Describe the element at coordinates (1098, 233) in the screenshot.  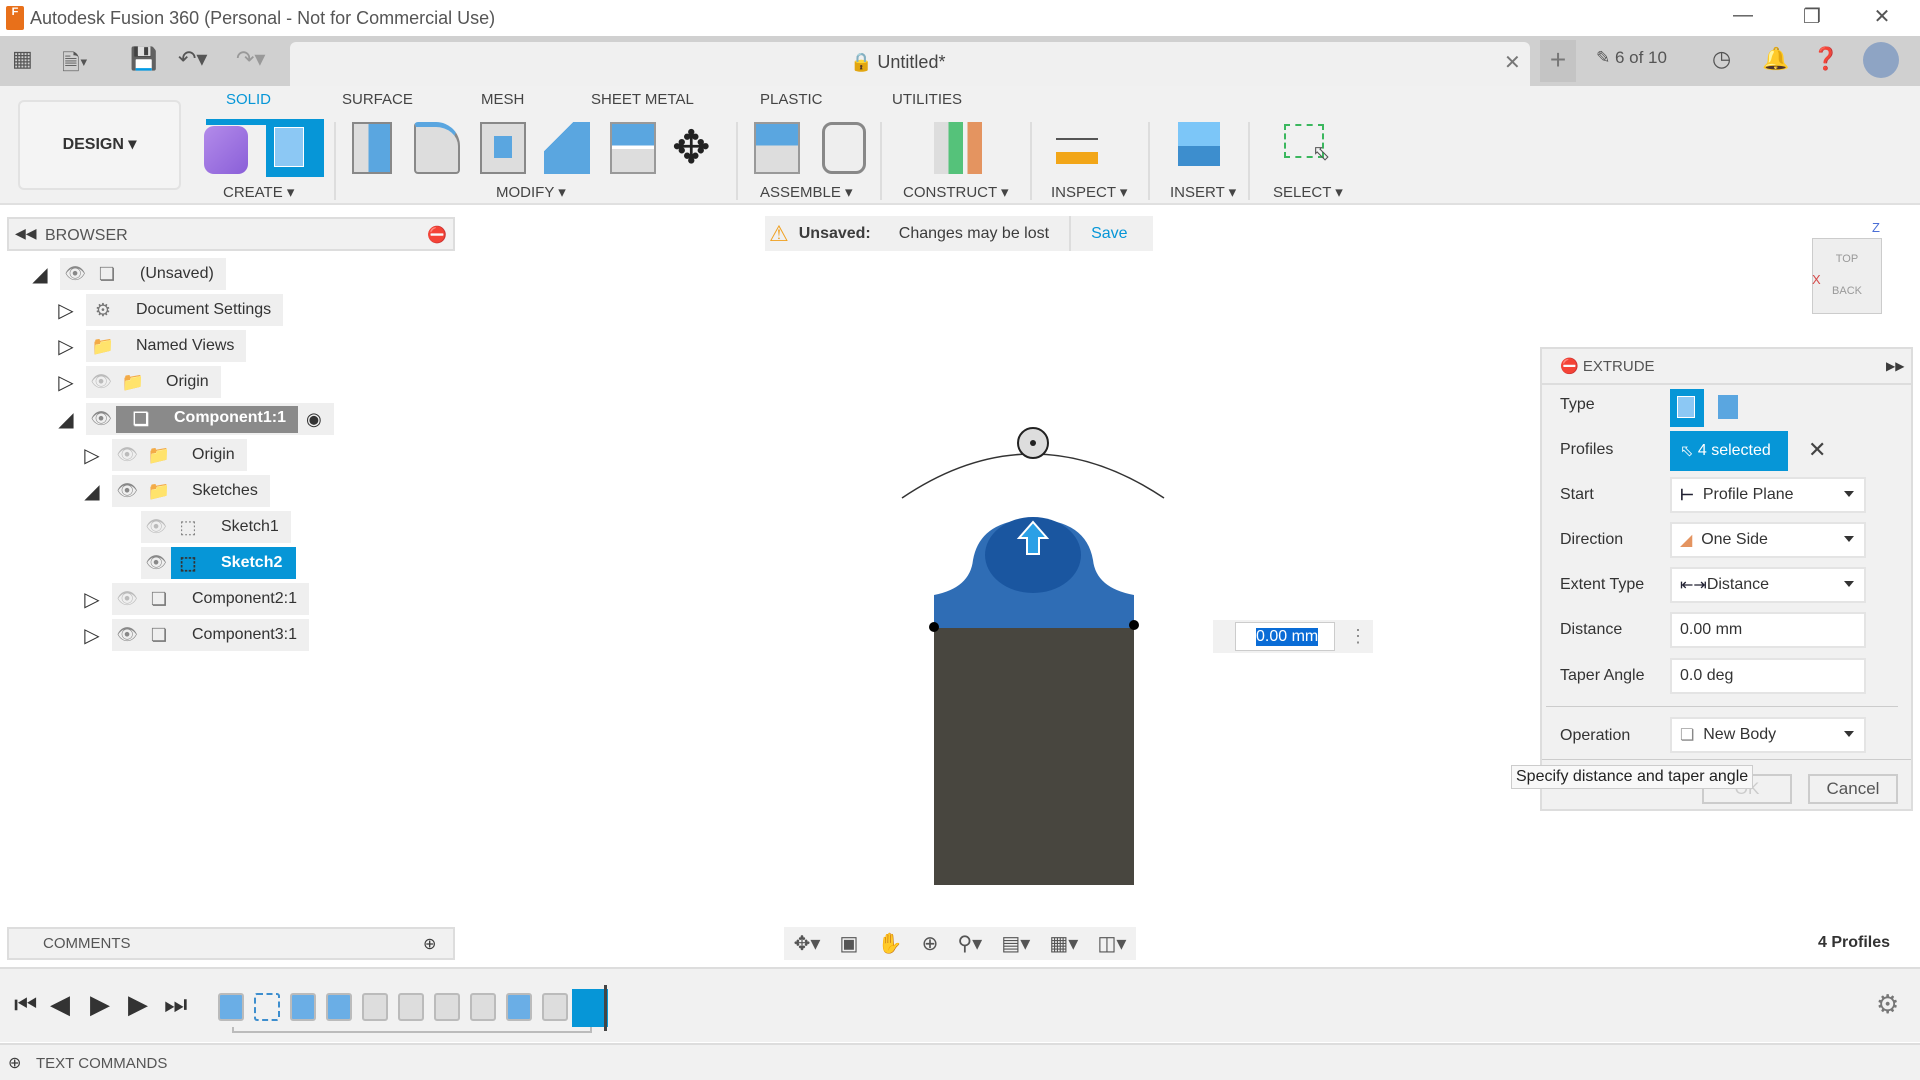
I see `save-link: Save` at that location.